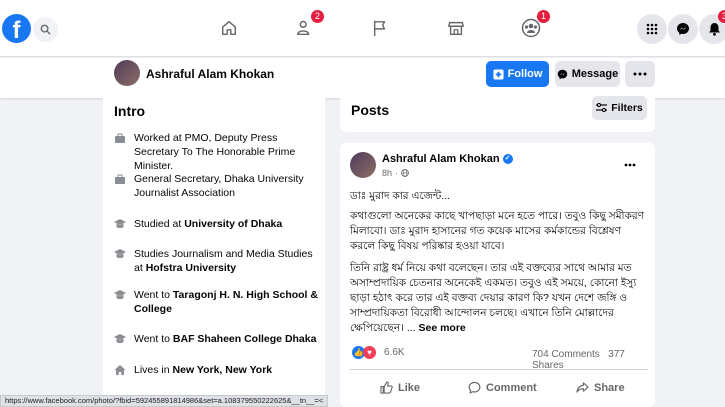 This screenshot has height=407, width=725. I want to click on filters-button: Filters, so click(619, 108).